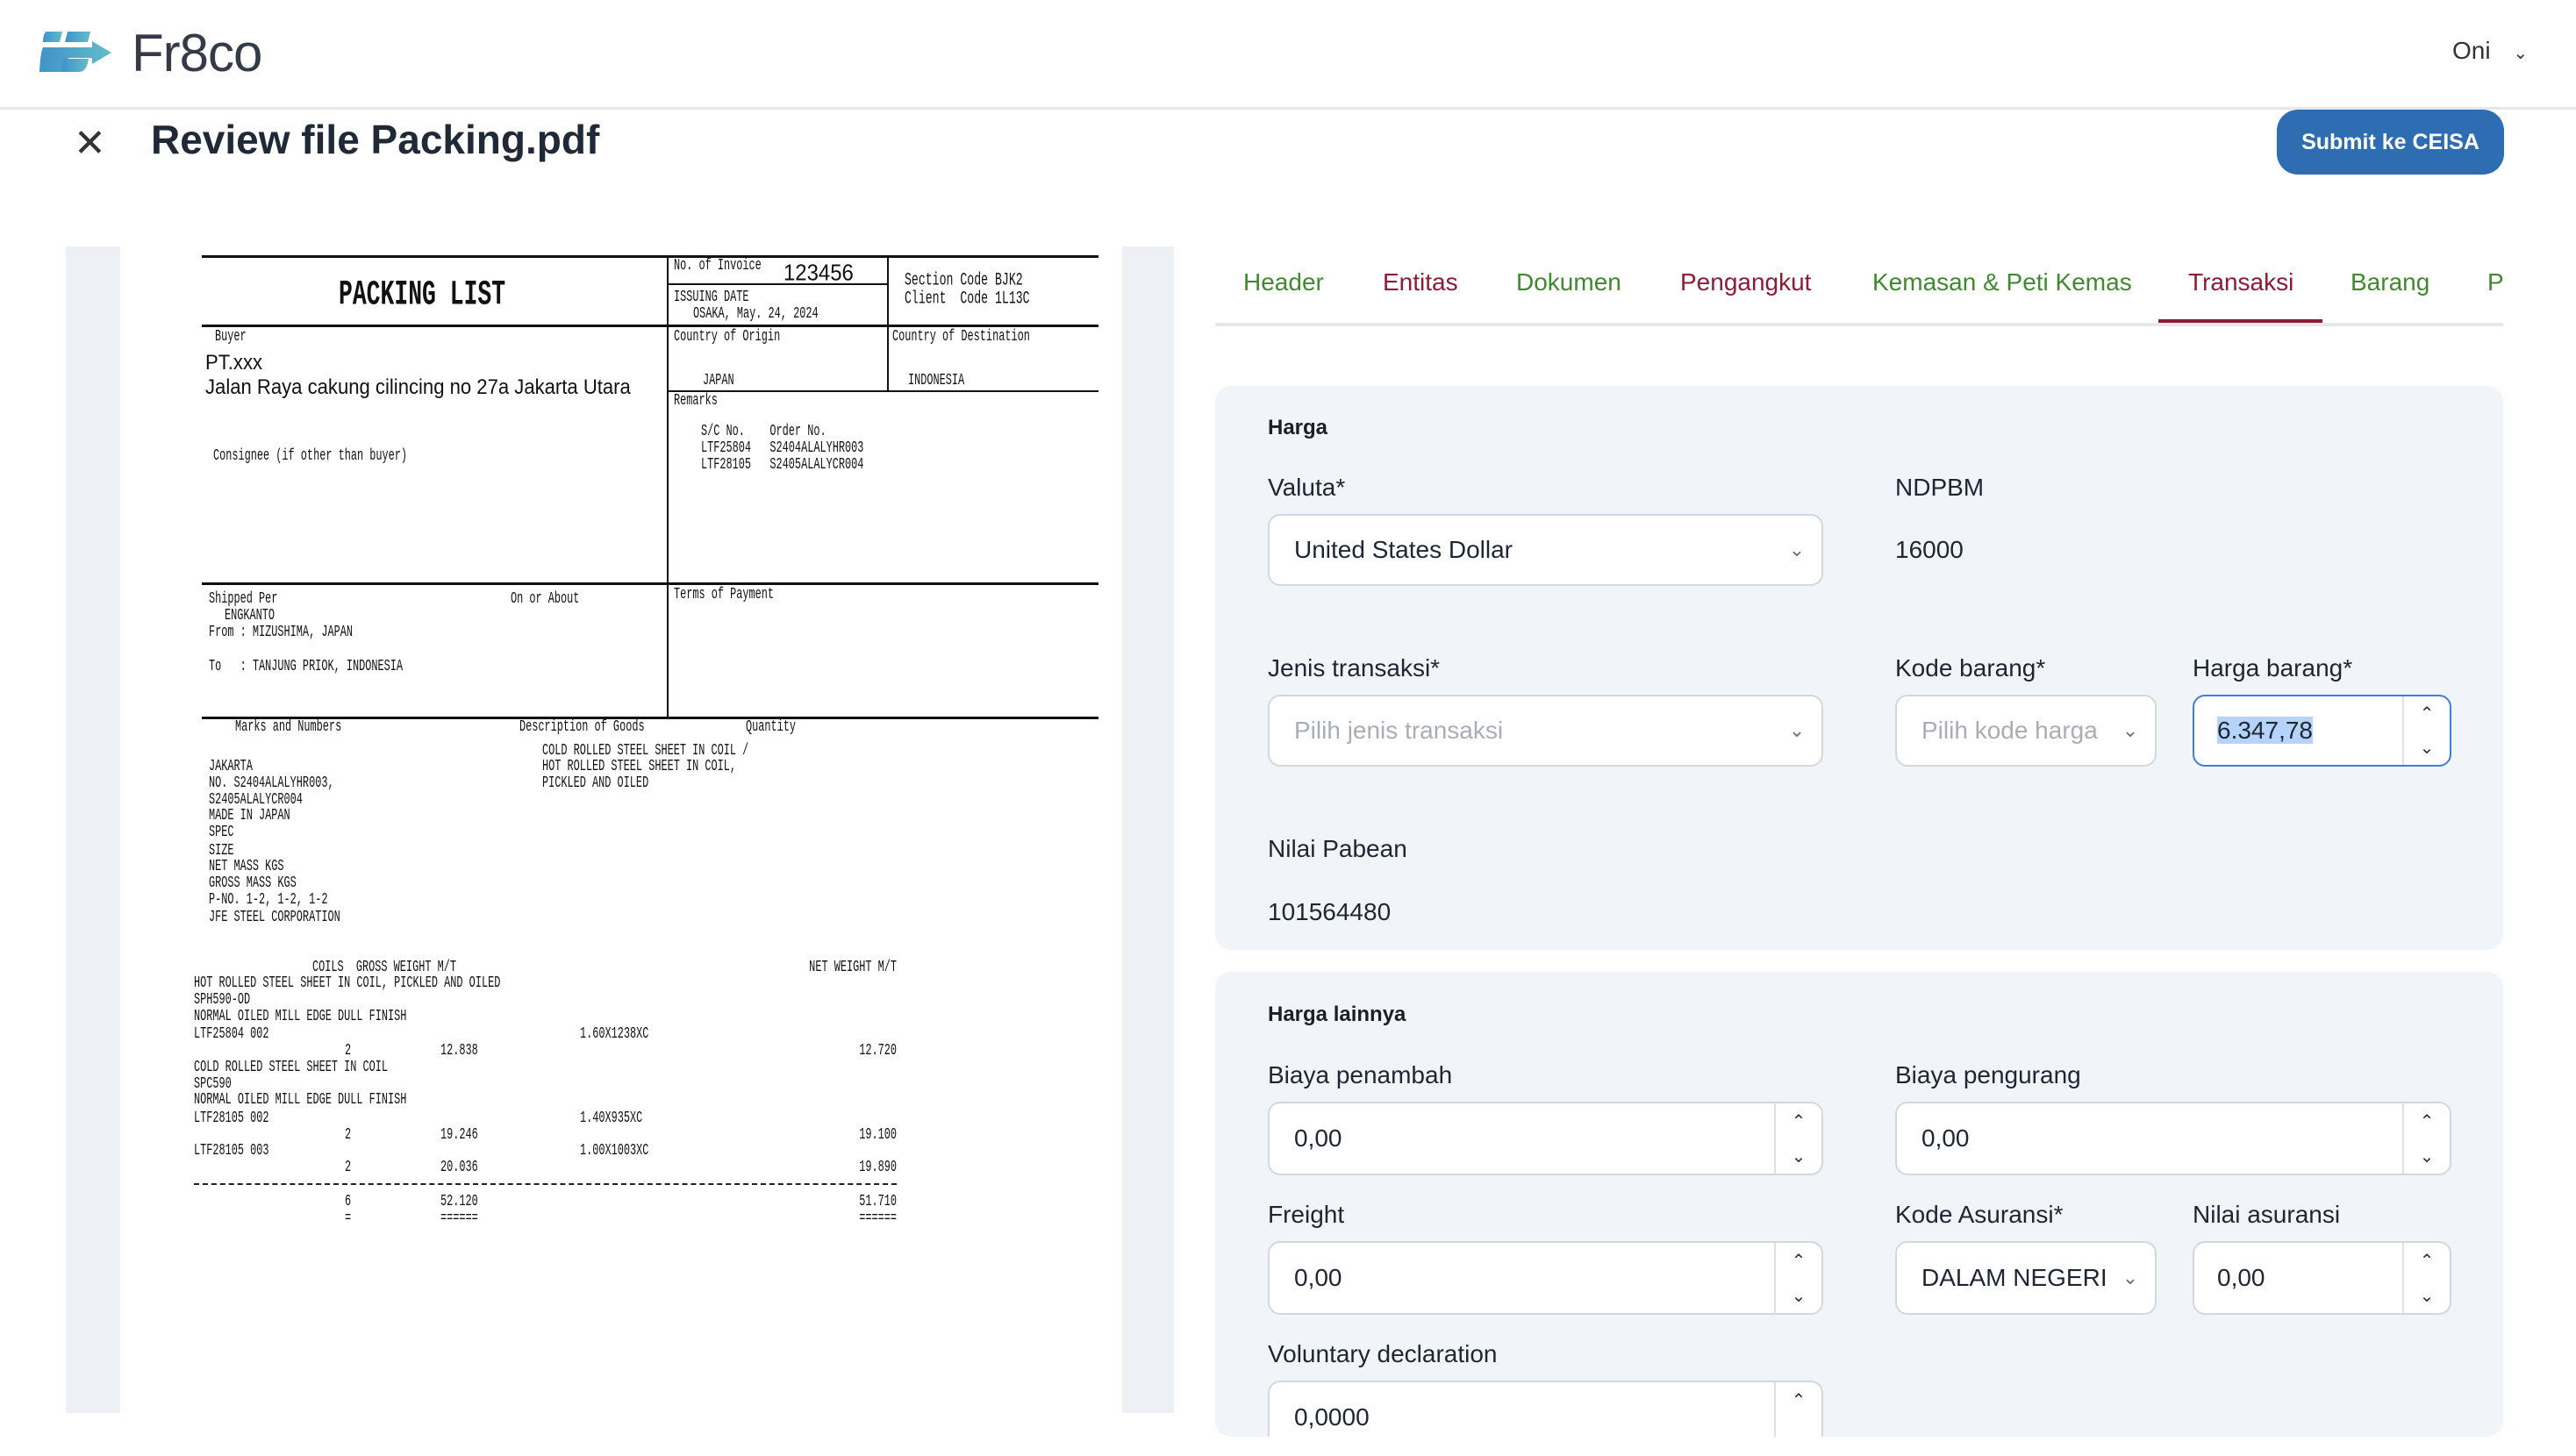  I want to click on doc-text: ======, so click(878, 1218).